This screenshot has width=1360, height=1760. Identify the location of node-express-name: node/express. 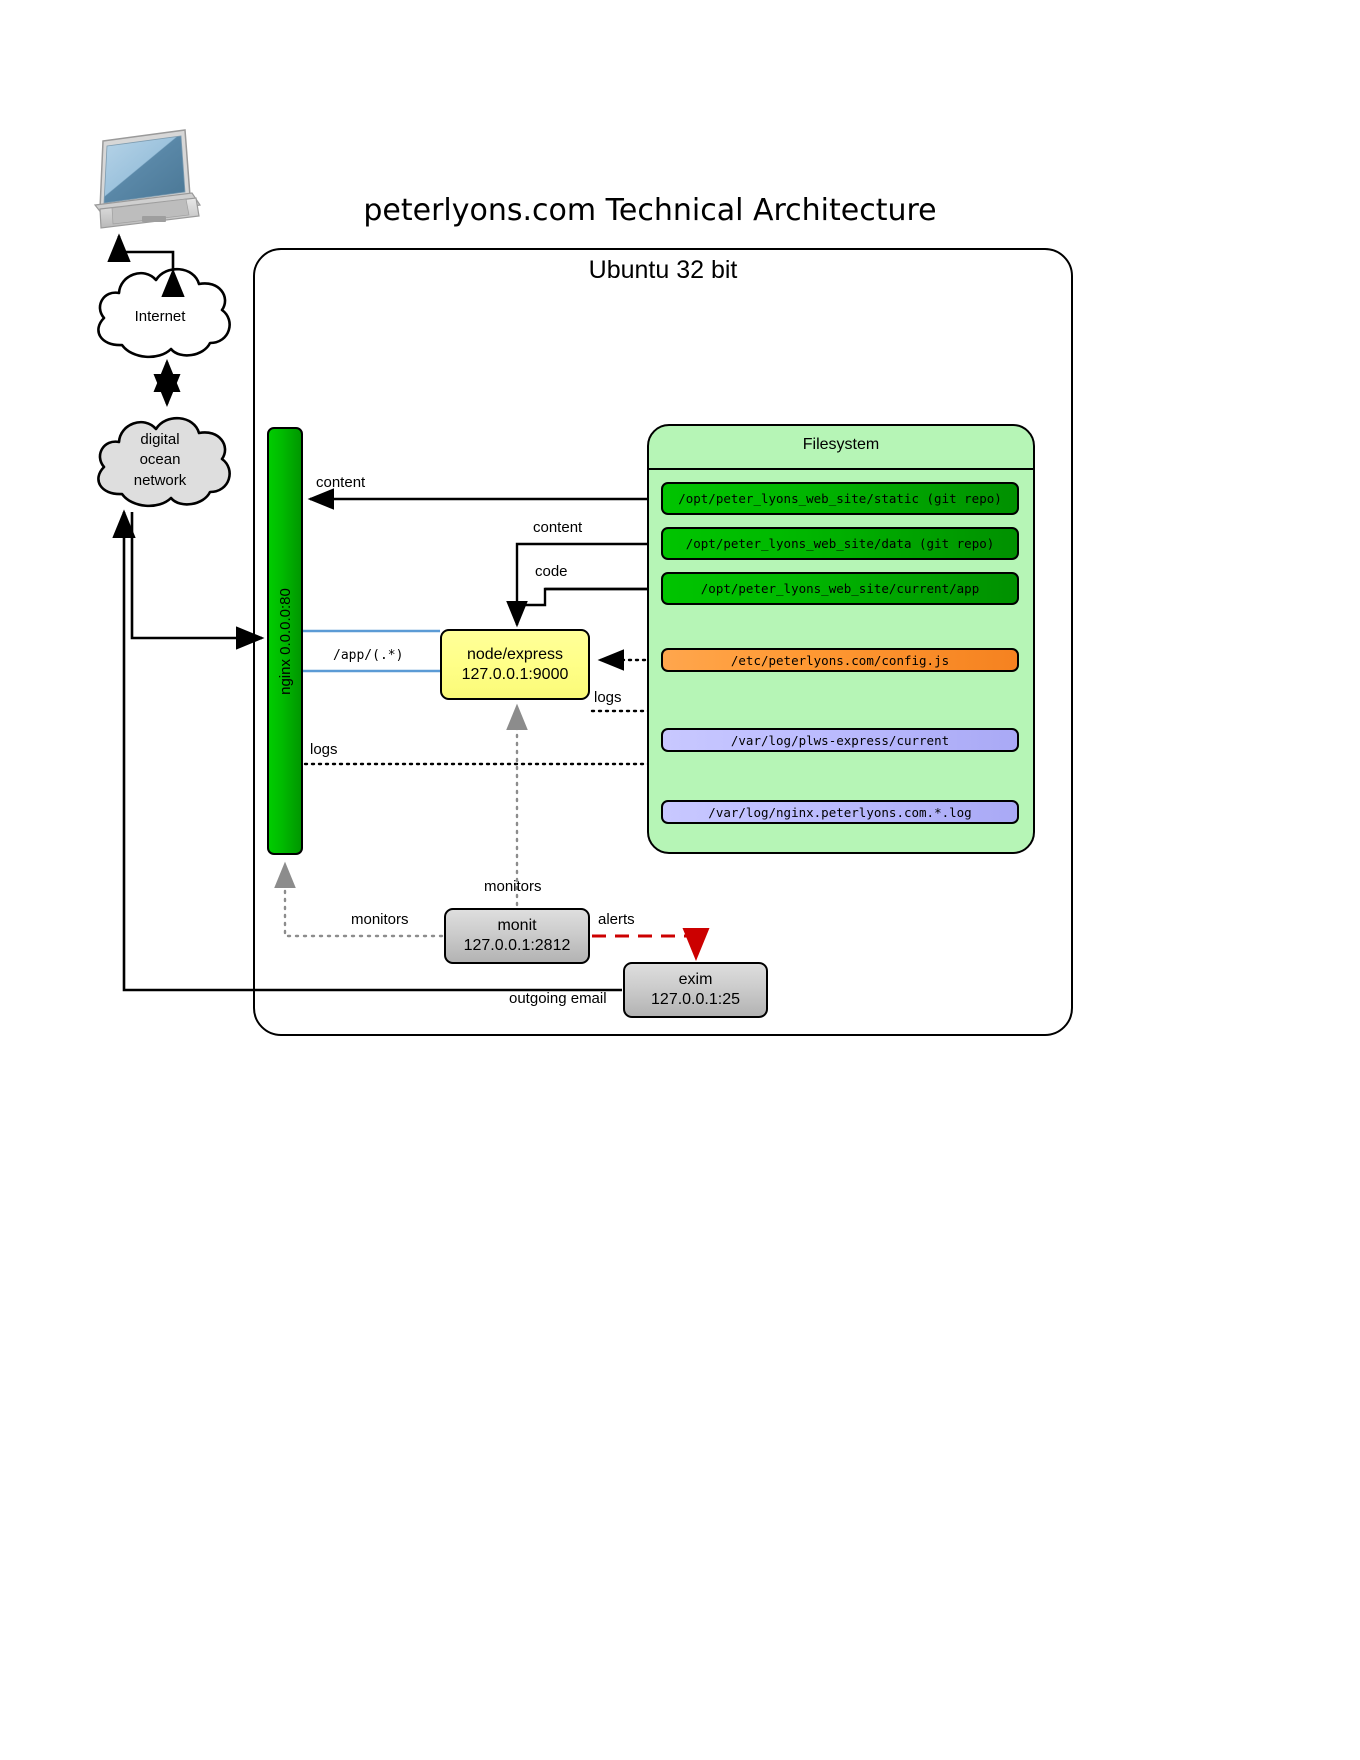
(515, 654).